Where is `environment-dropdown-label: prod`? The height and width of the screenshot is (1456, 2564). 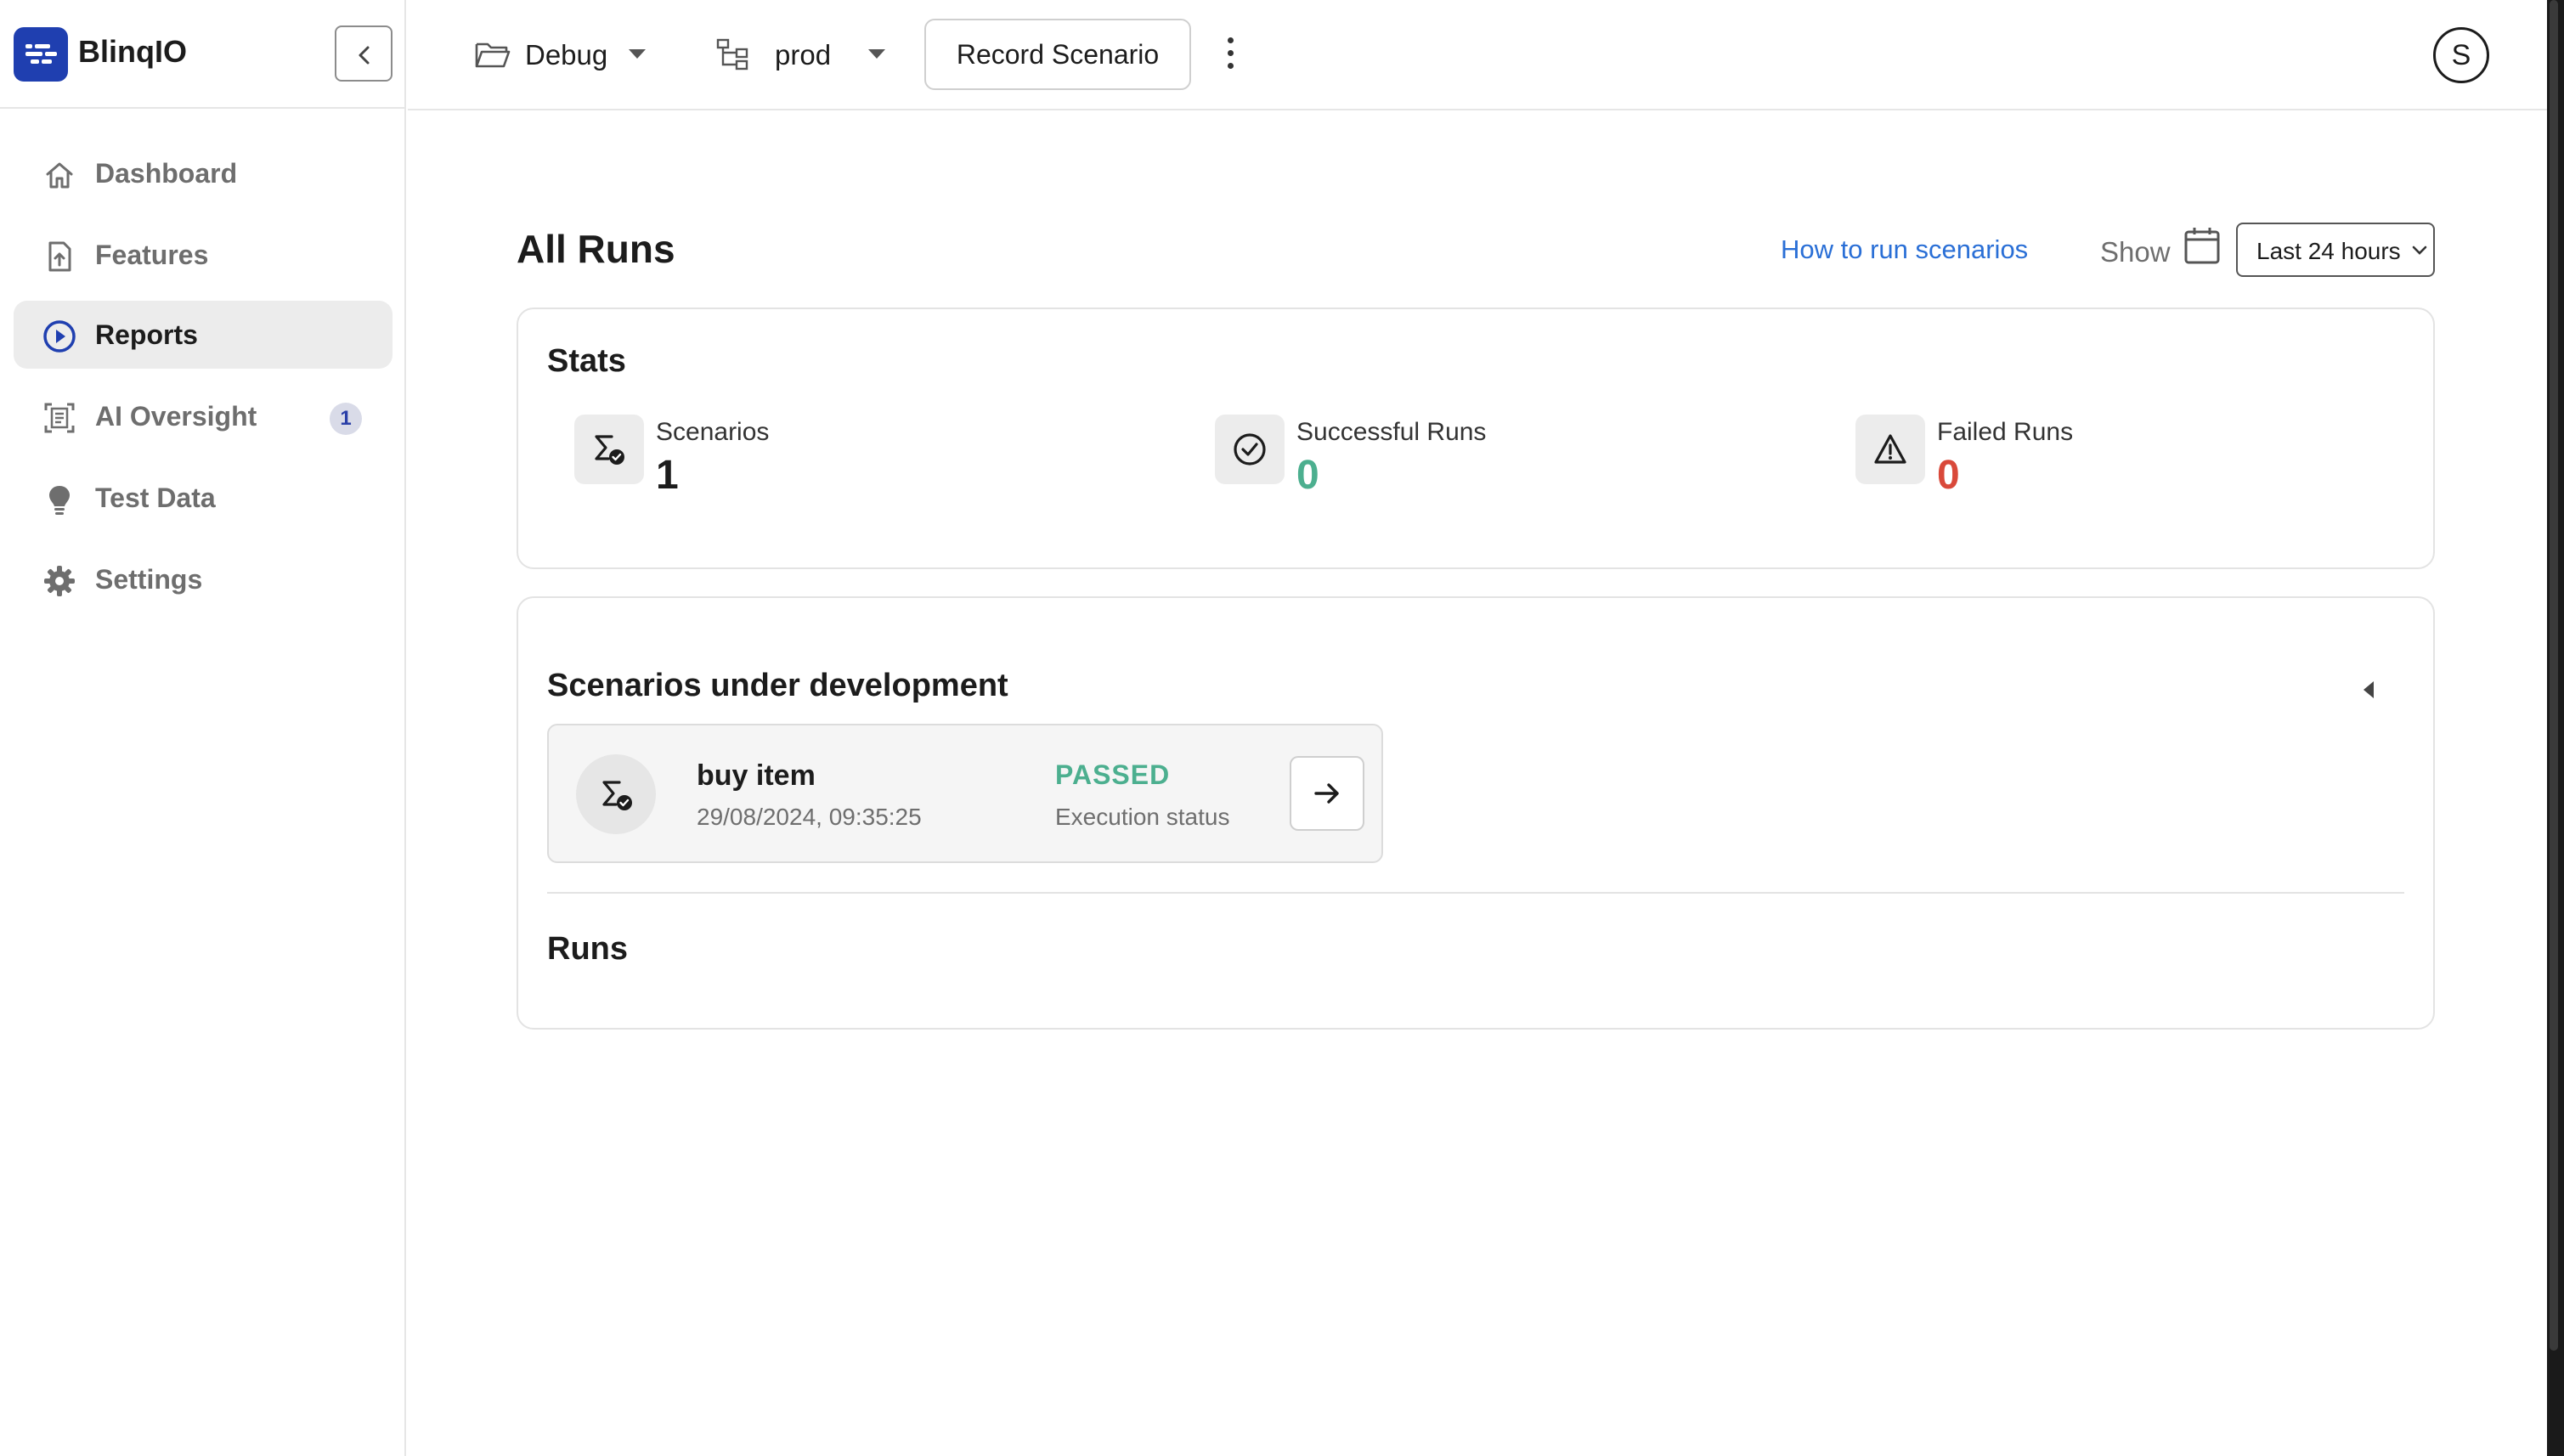
environment-dropdown-label: prod is located at coordinates (804, 55).